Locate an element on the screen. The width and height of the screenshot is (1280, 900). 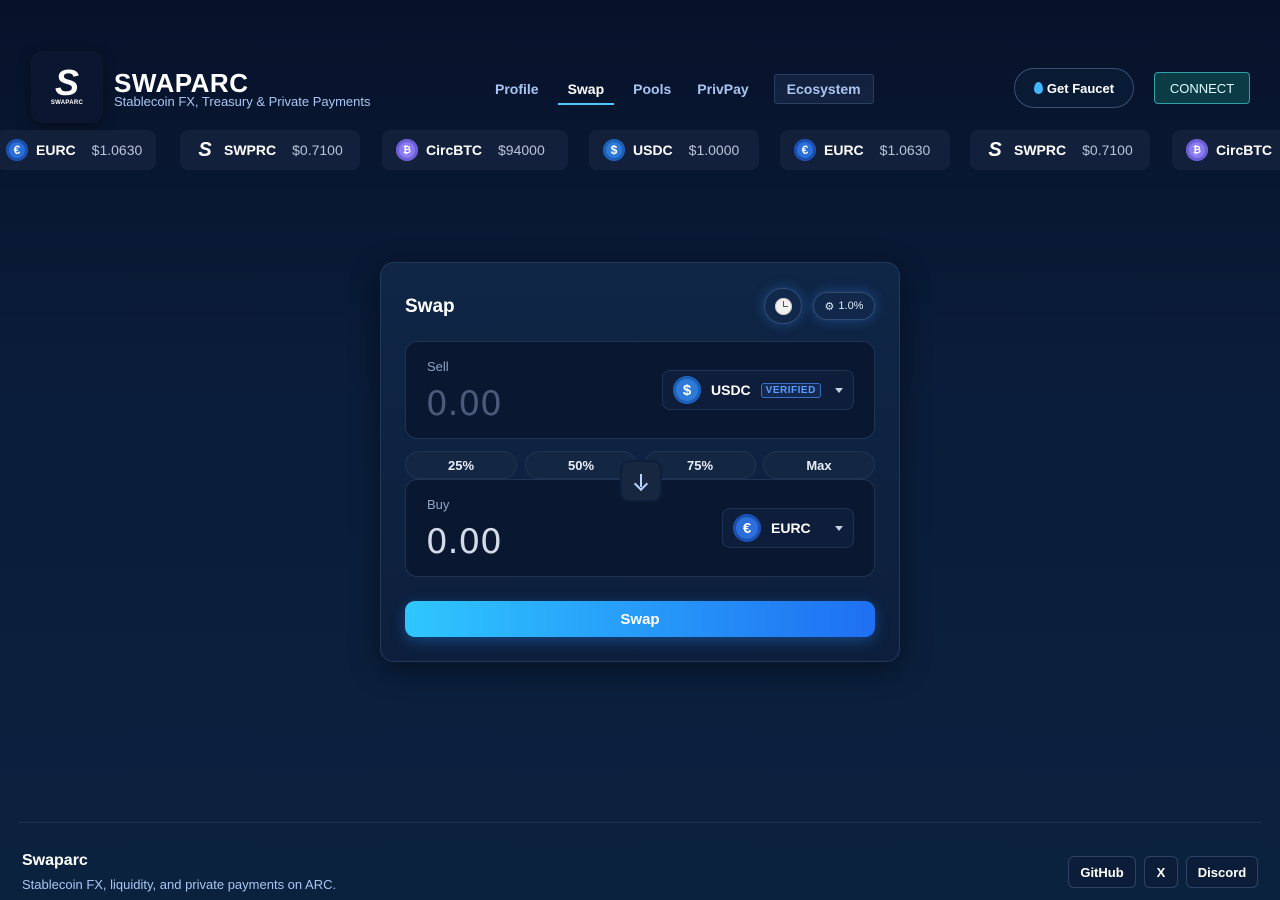
ticker-item: ₿ CircBTC $94000 is located at coordinates (475, 150).